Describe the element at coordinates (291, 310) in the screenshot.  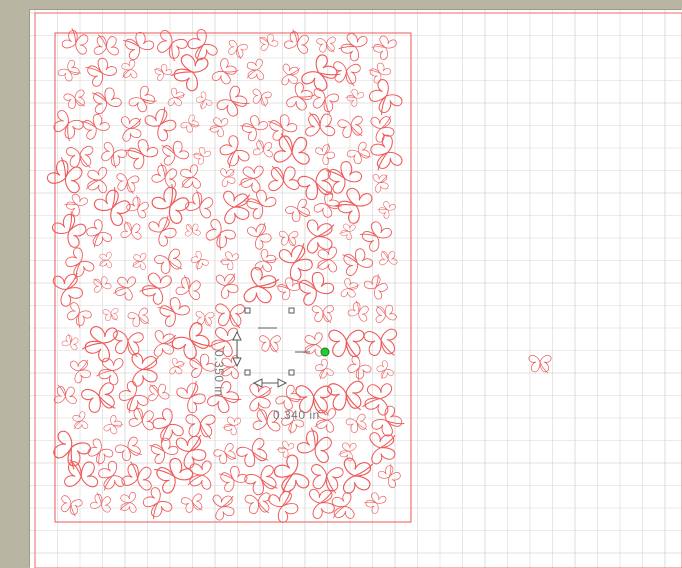
I see `resize-handle-top-right` at that location.